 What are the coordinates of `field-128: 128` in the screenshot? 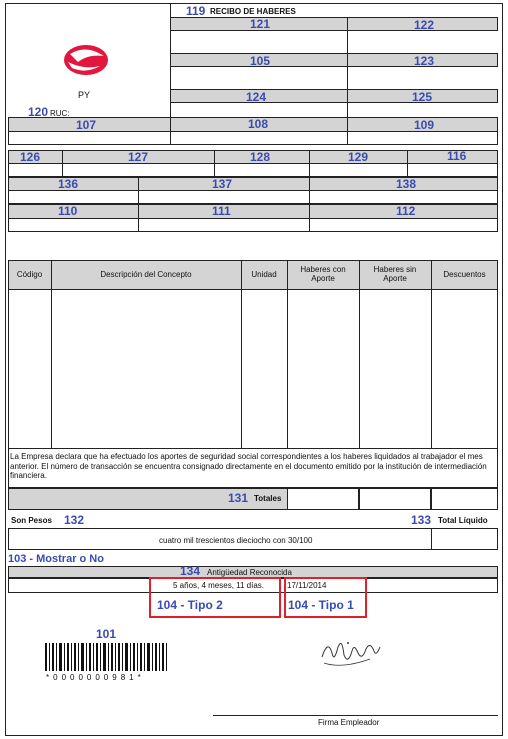 It's located at (260, 157).